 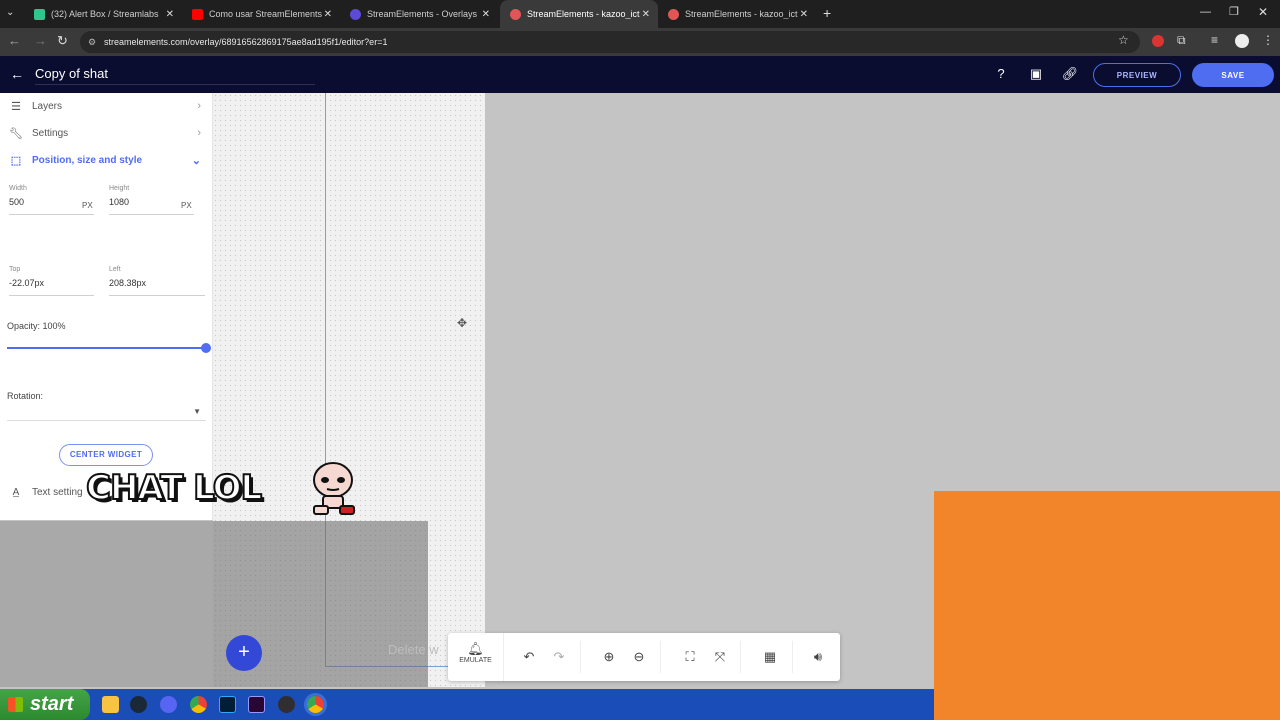 I want to click on browser-menu-icon: ⋮, so click(x=1268, y=40).